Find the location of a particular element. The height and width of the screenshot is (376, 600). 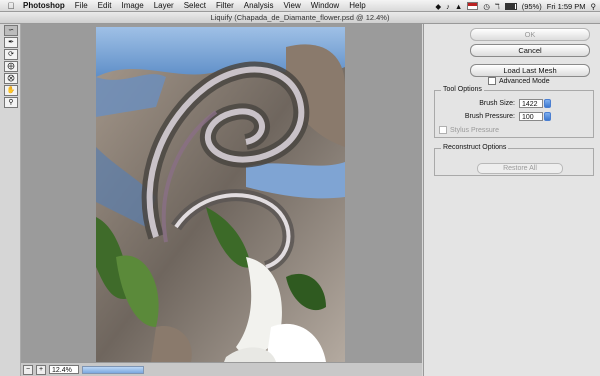

time-machine-icon: ◷ is located at coordinates (486, 6).